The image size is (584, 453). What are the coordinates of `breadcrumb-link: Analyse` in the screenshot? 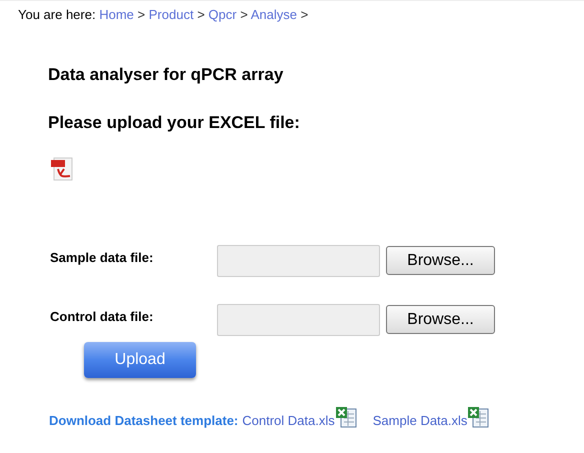 It's located at (273, 14).